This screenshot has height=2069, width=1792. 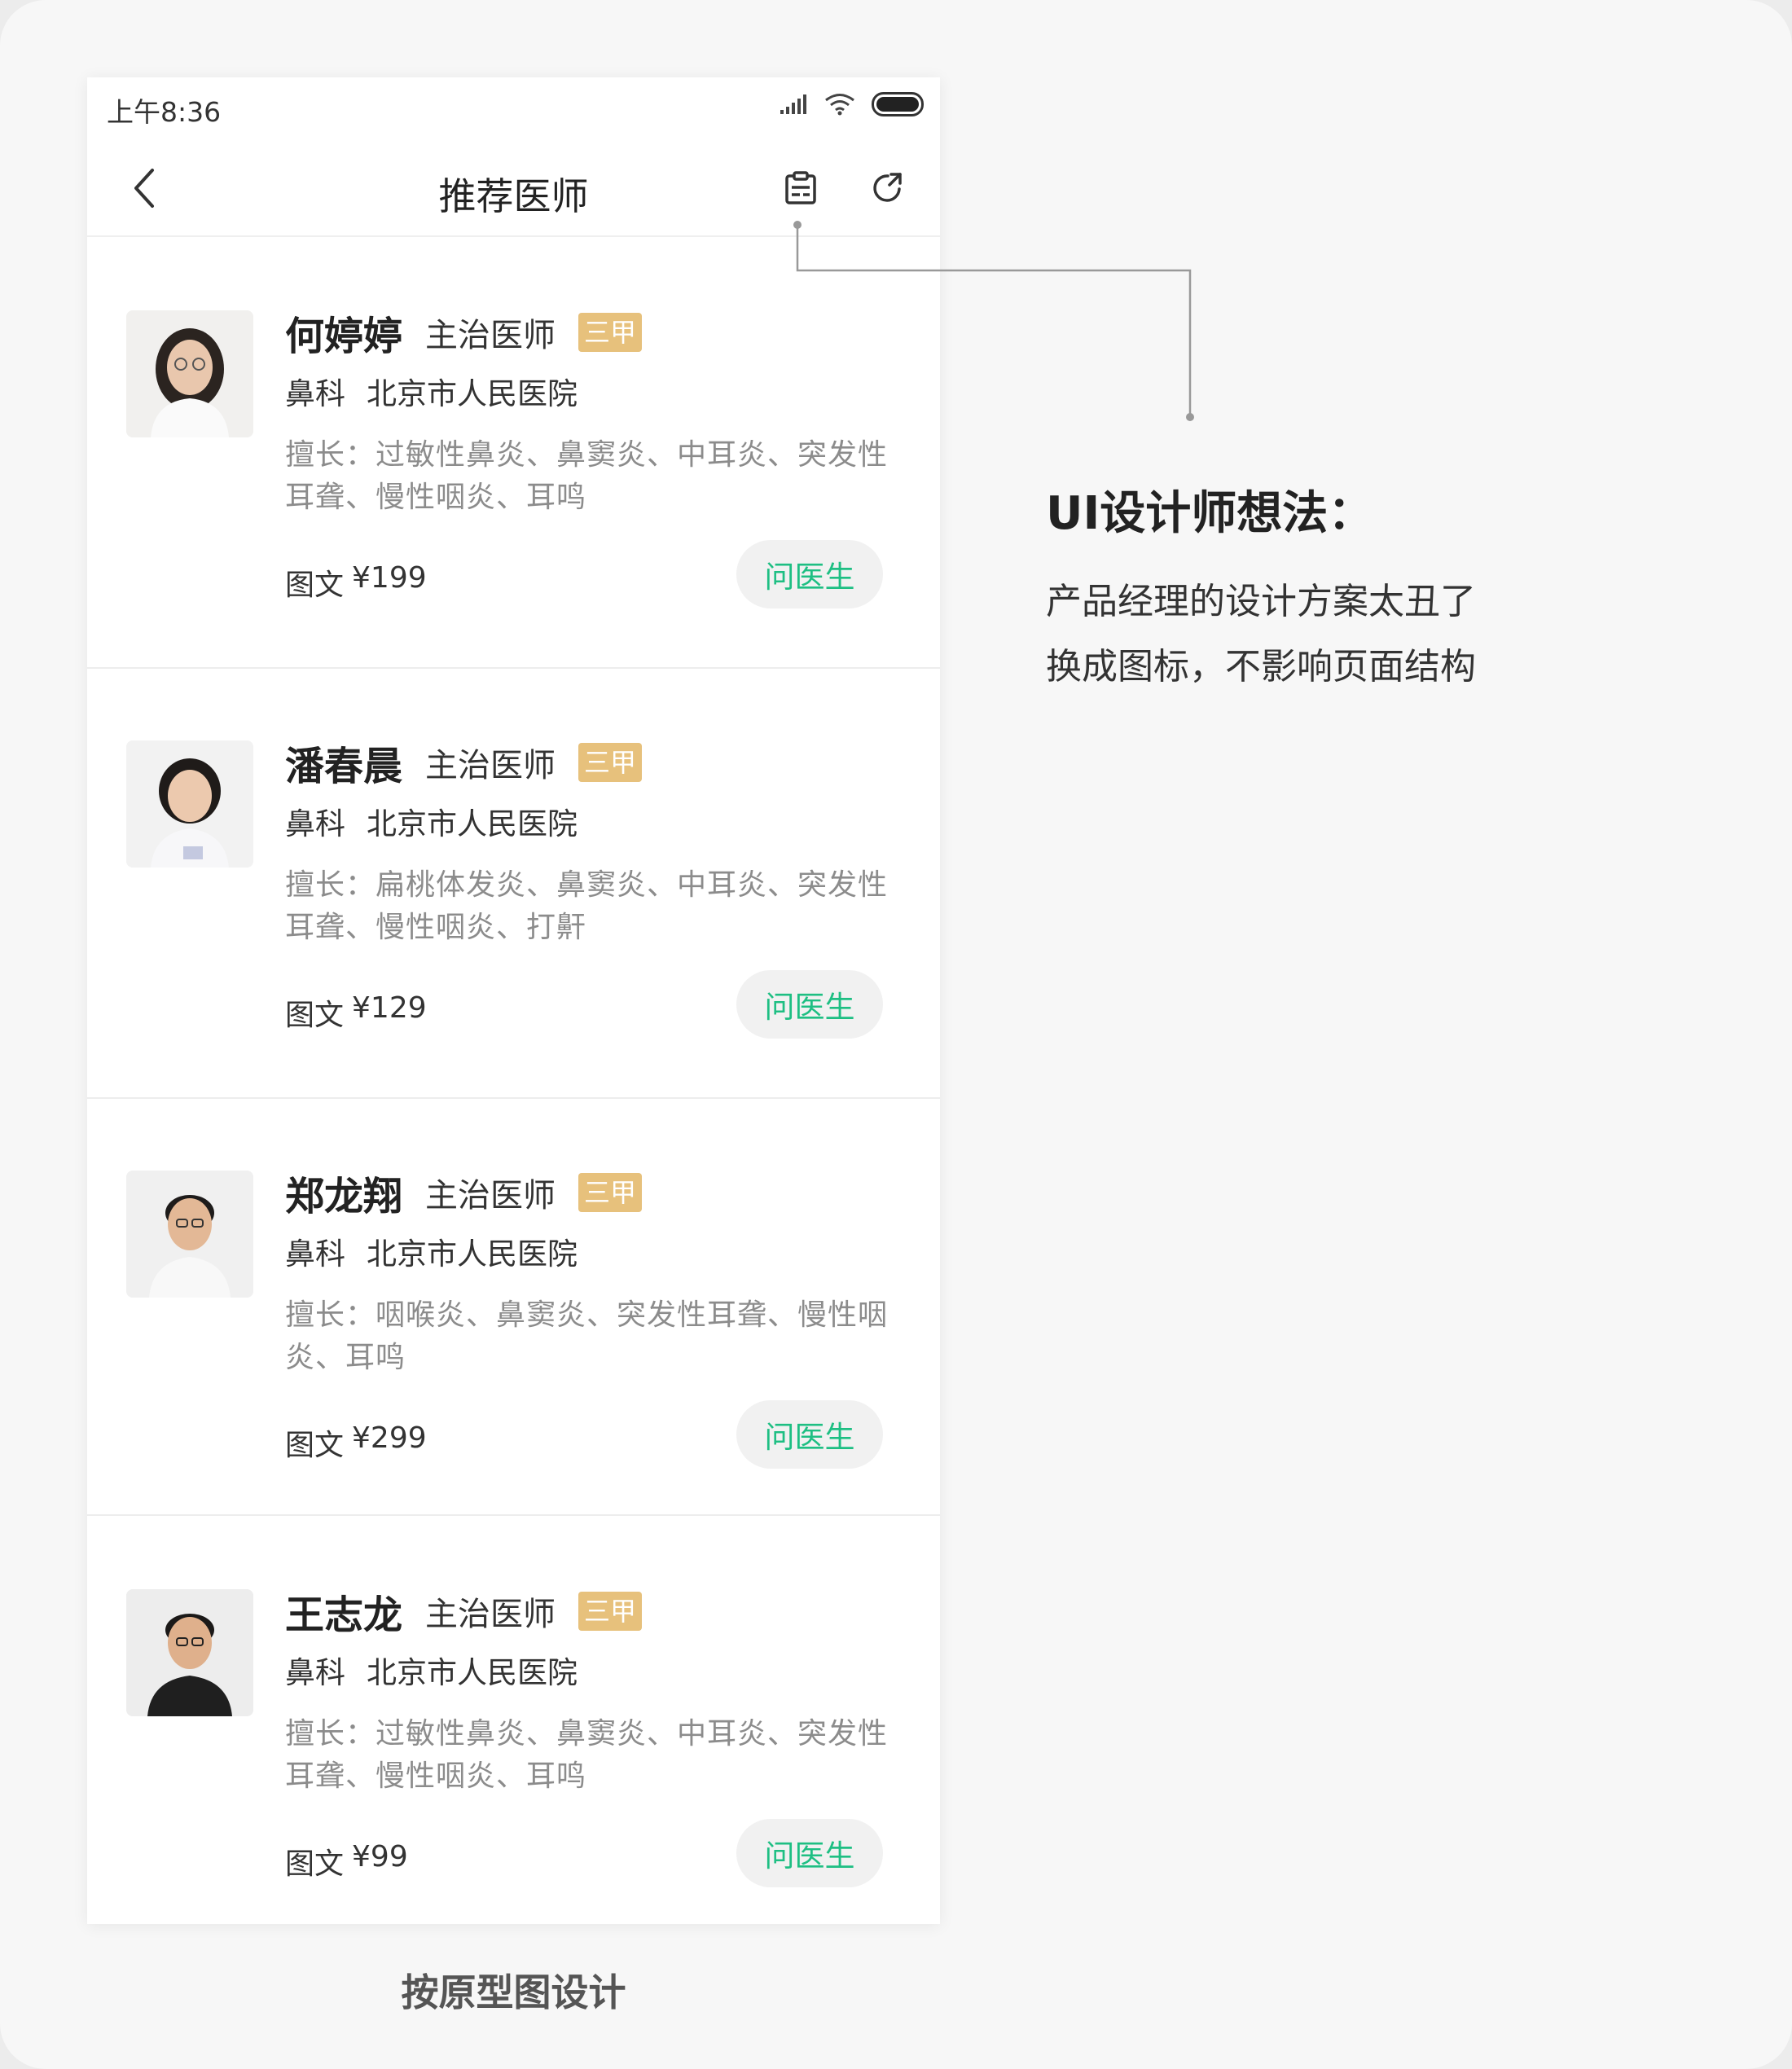 I want to click on doctor-header: 王志龙 主治医师 三甲, so click(x=464, y=1612).